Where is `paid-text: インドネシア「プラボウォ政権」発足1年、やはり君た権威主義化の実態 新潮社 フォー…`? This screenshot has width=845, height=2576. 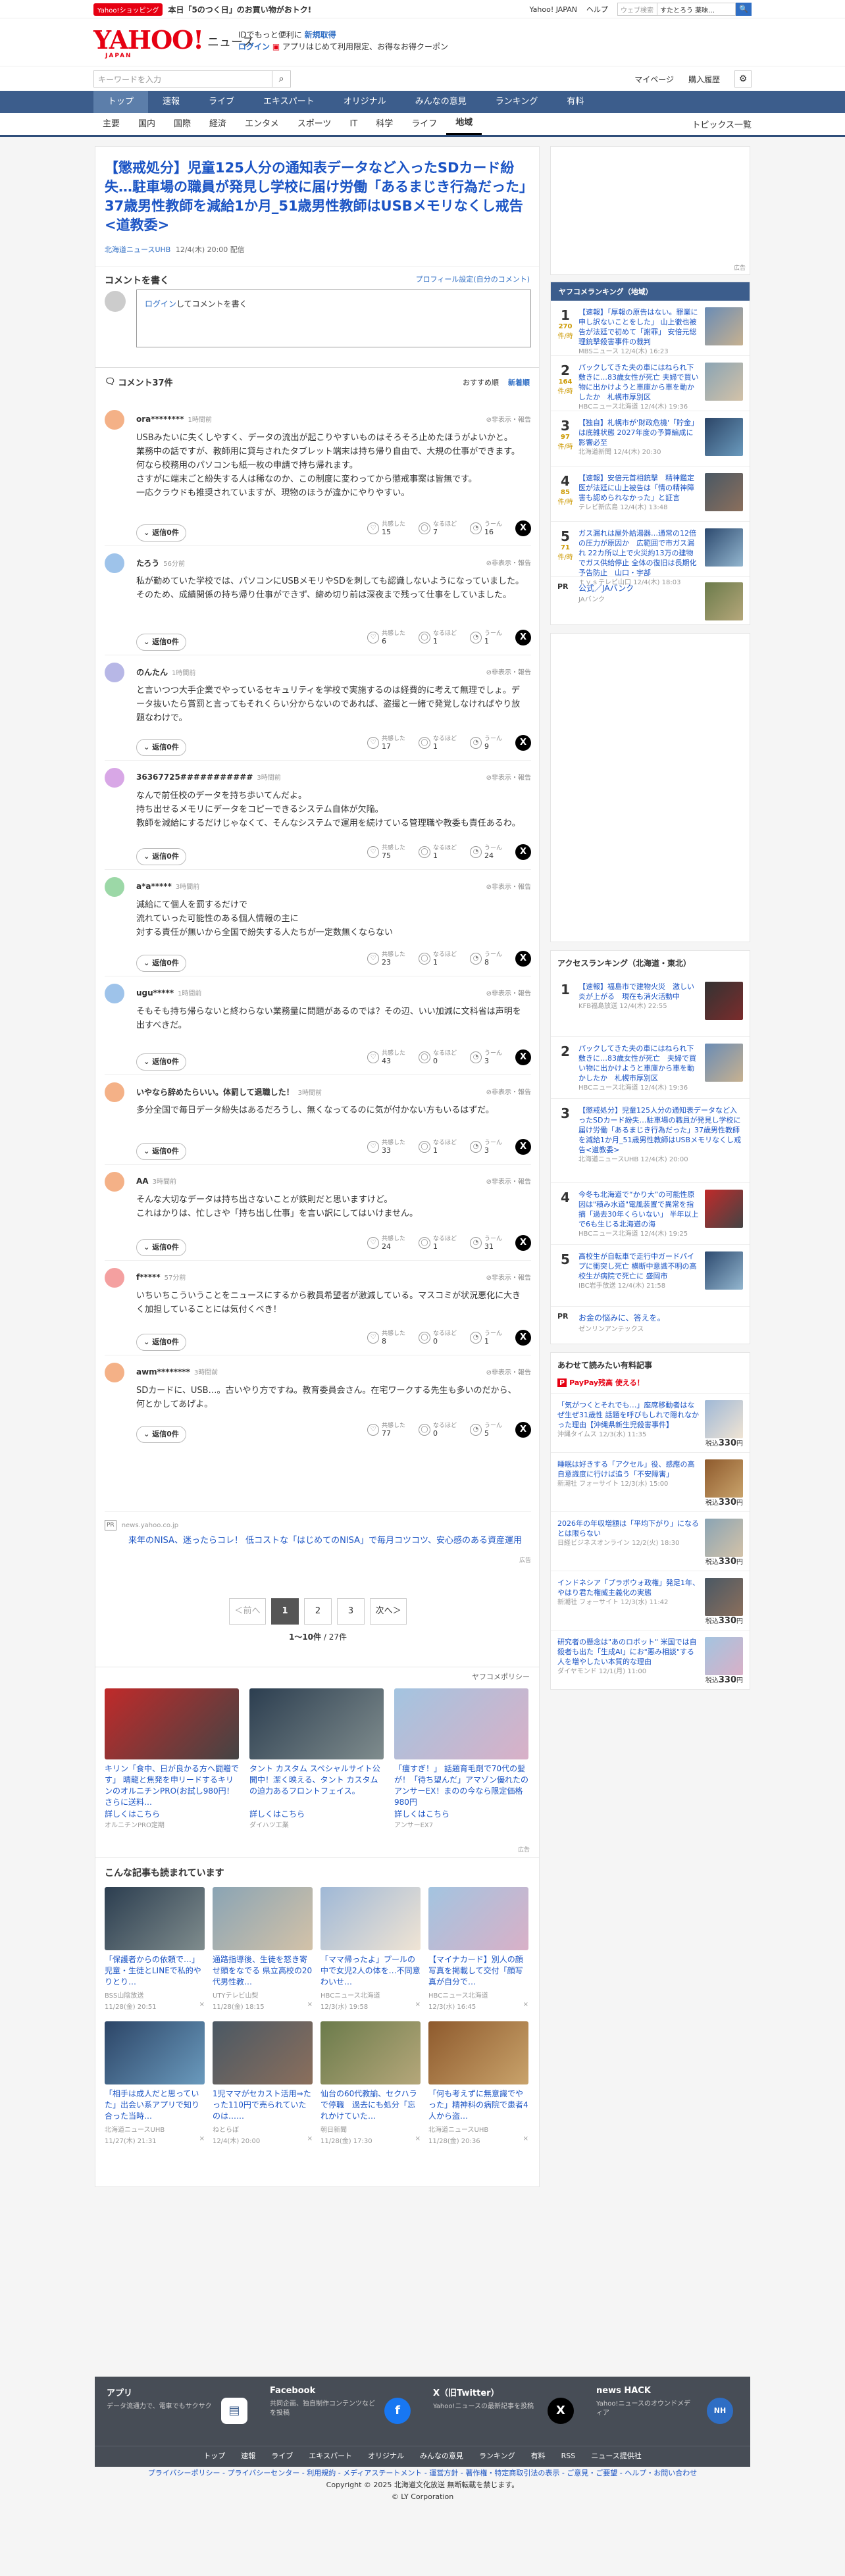 paid-text: インドネシア「プラボウォ政権」発足1年、やはり君た権威主義化の実態 新潮社 フォー… is located at coordinates (629, 1600).